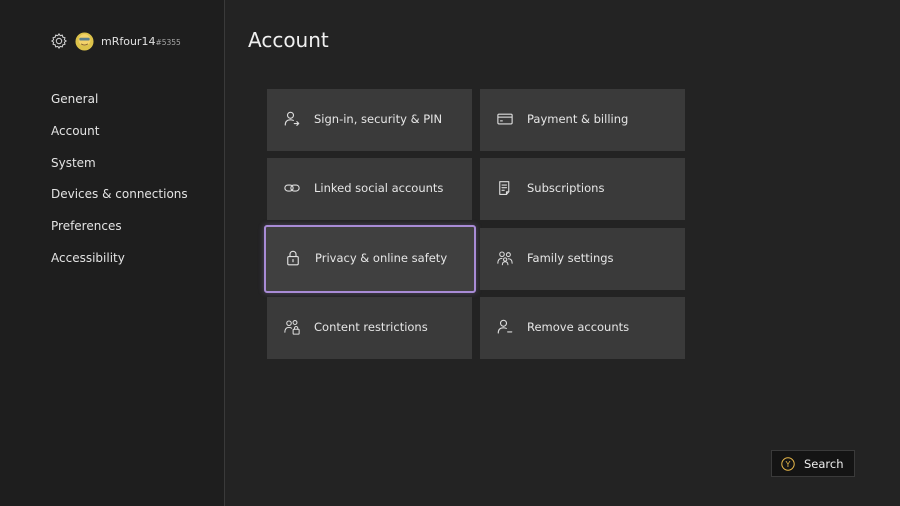 Image resolution: width=900 pixels, height=506 pixels. Describe the element at coordinates (578, 119) in the screenshot. I see `tile-label: Payment & billing` at that location.